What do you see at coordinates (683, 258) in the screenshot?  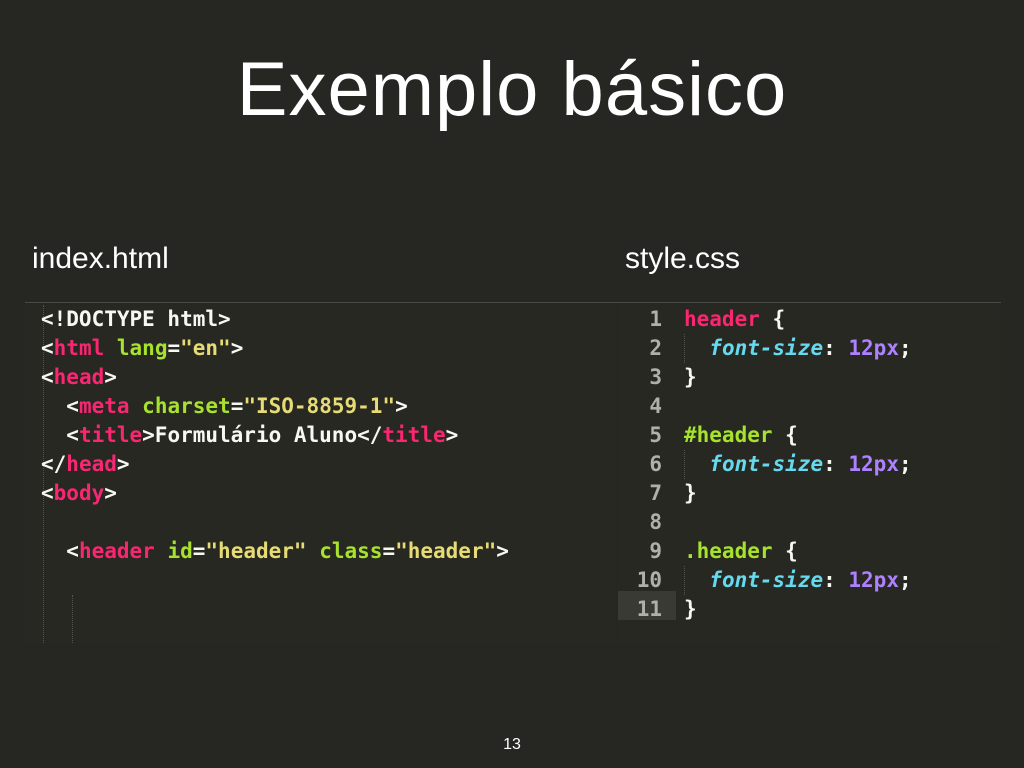 I see `css-file-label: style.css` at bounding box center [683, 258].